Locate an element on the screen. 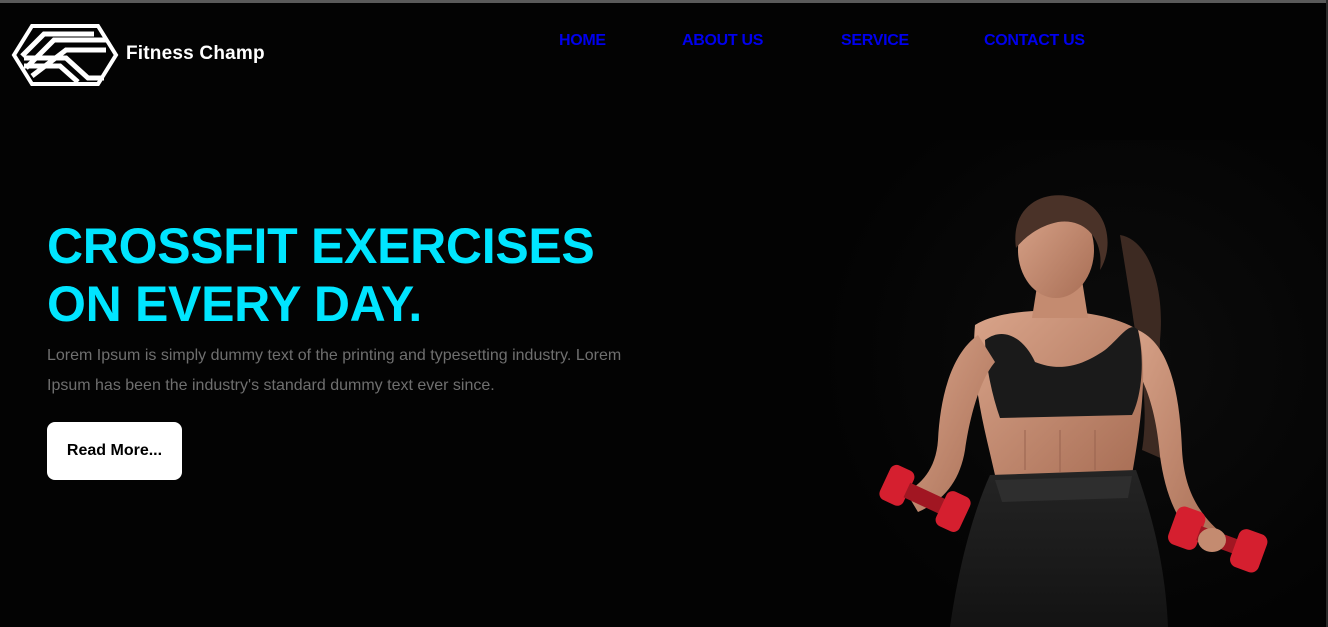  hero-title-line-1: CROSSFIT EXERCISES is located at coordinates (321, 246).